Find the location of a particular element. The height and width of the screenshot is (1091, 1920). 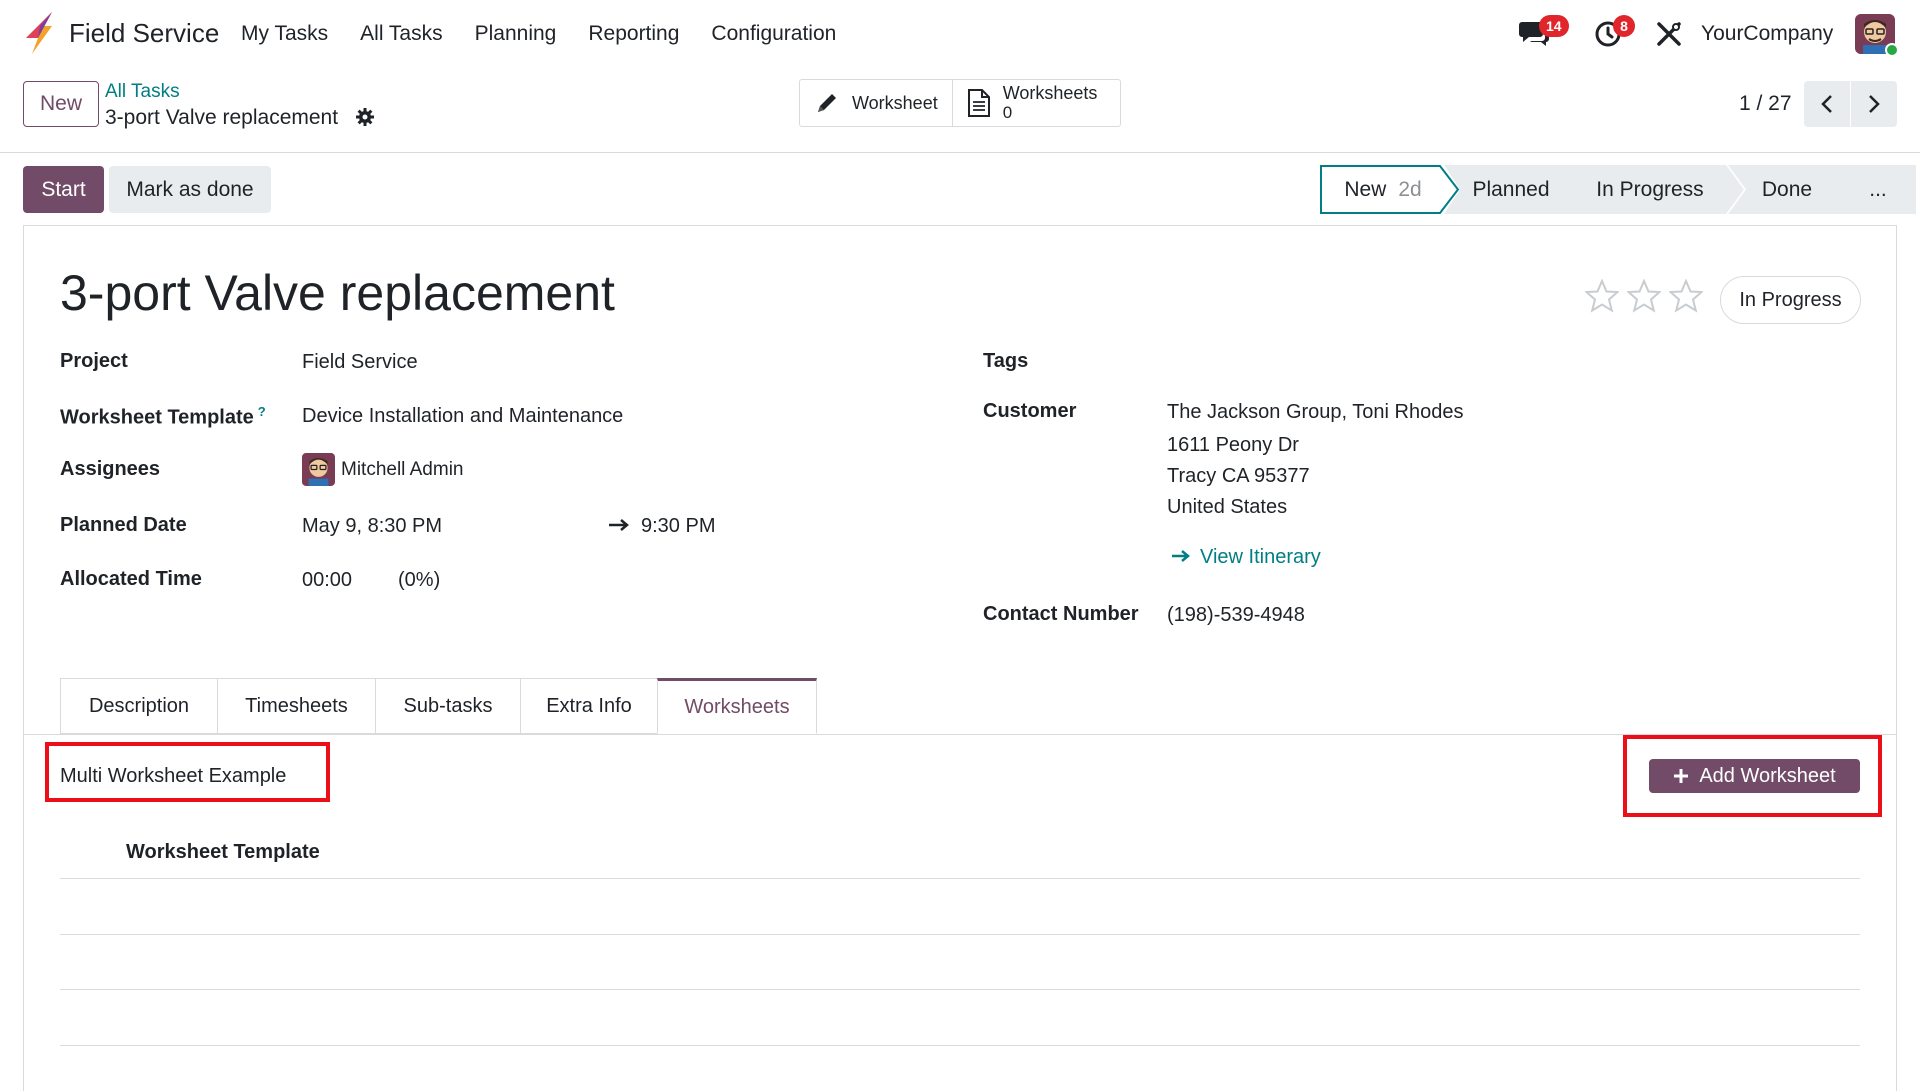

assignee-avatar is located at coordinates (318, 469).